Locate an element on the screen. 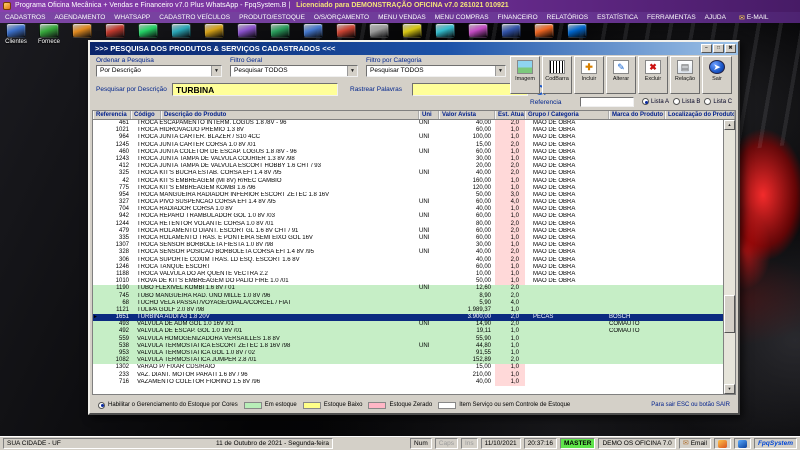 This screenshot has width=800, height=450. lista-c-radio: Lista C is located at coordinates (718, 101).